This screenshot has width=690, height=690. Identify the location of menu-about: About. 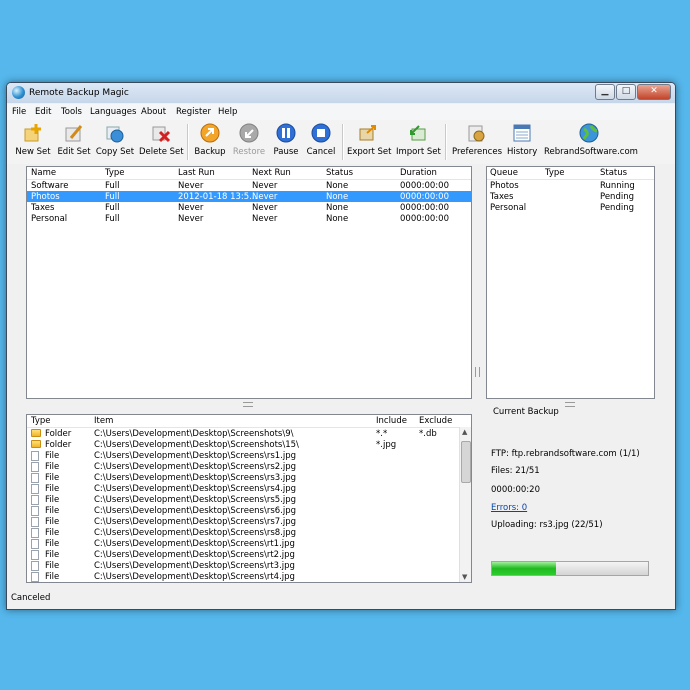
(153, 112).